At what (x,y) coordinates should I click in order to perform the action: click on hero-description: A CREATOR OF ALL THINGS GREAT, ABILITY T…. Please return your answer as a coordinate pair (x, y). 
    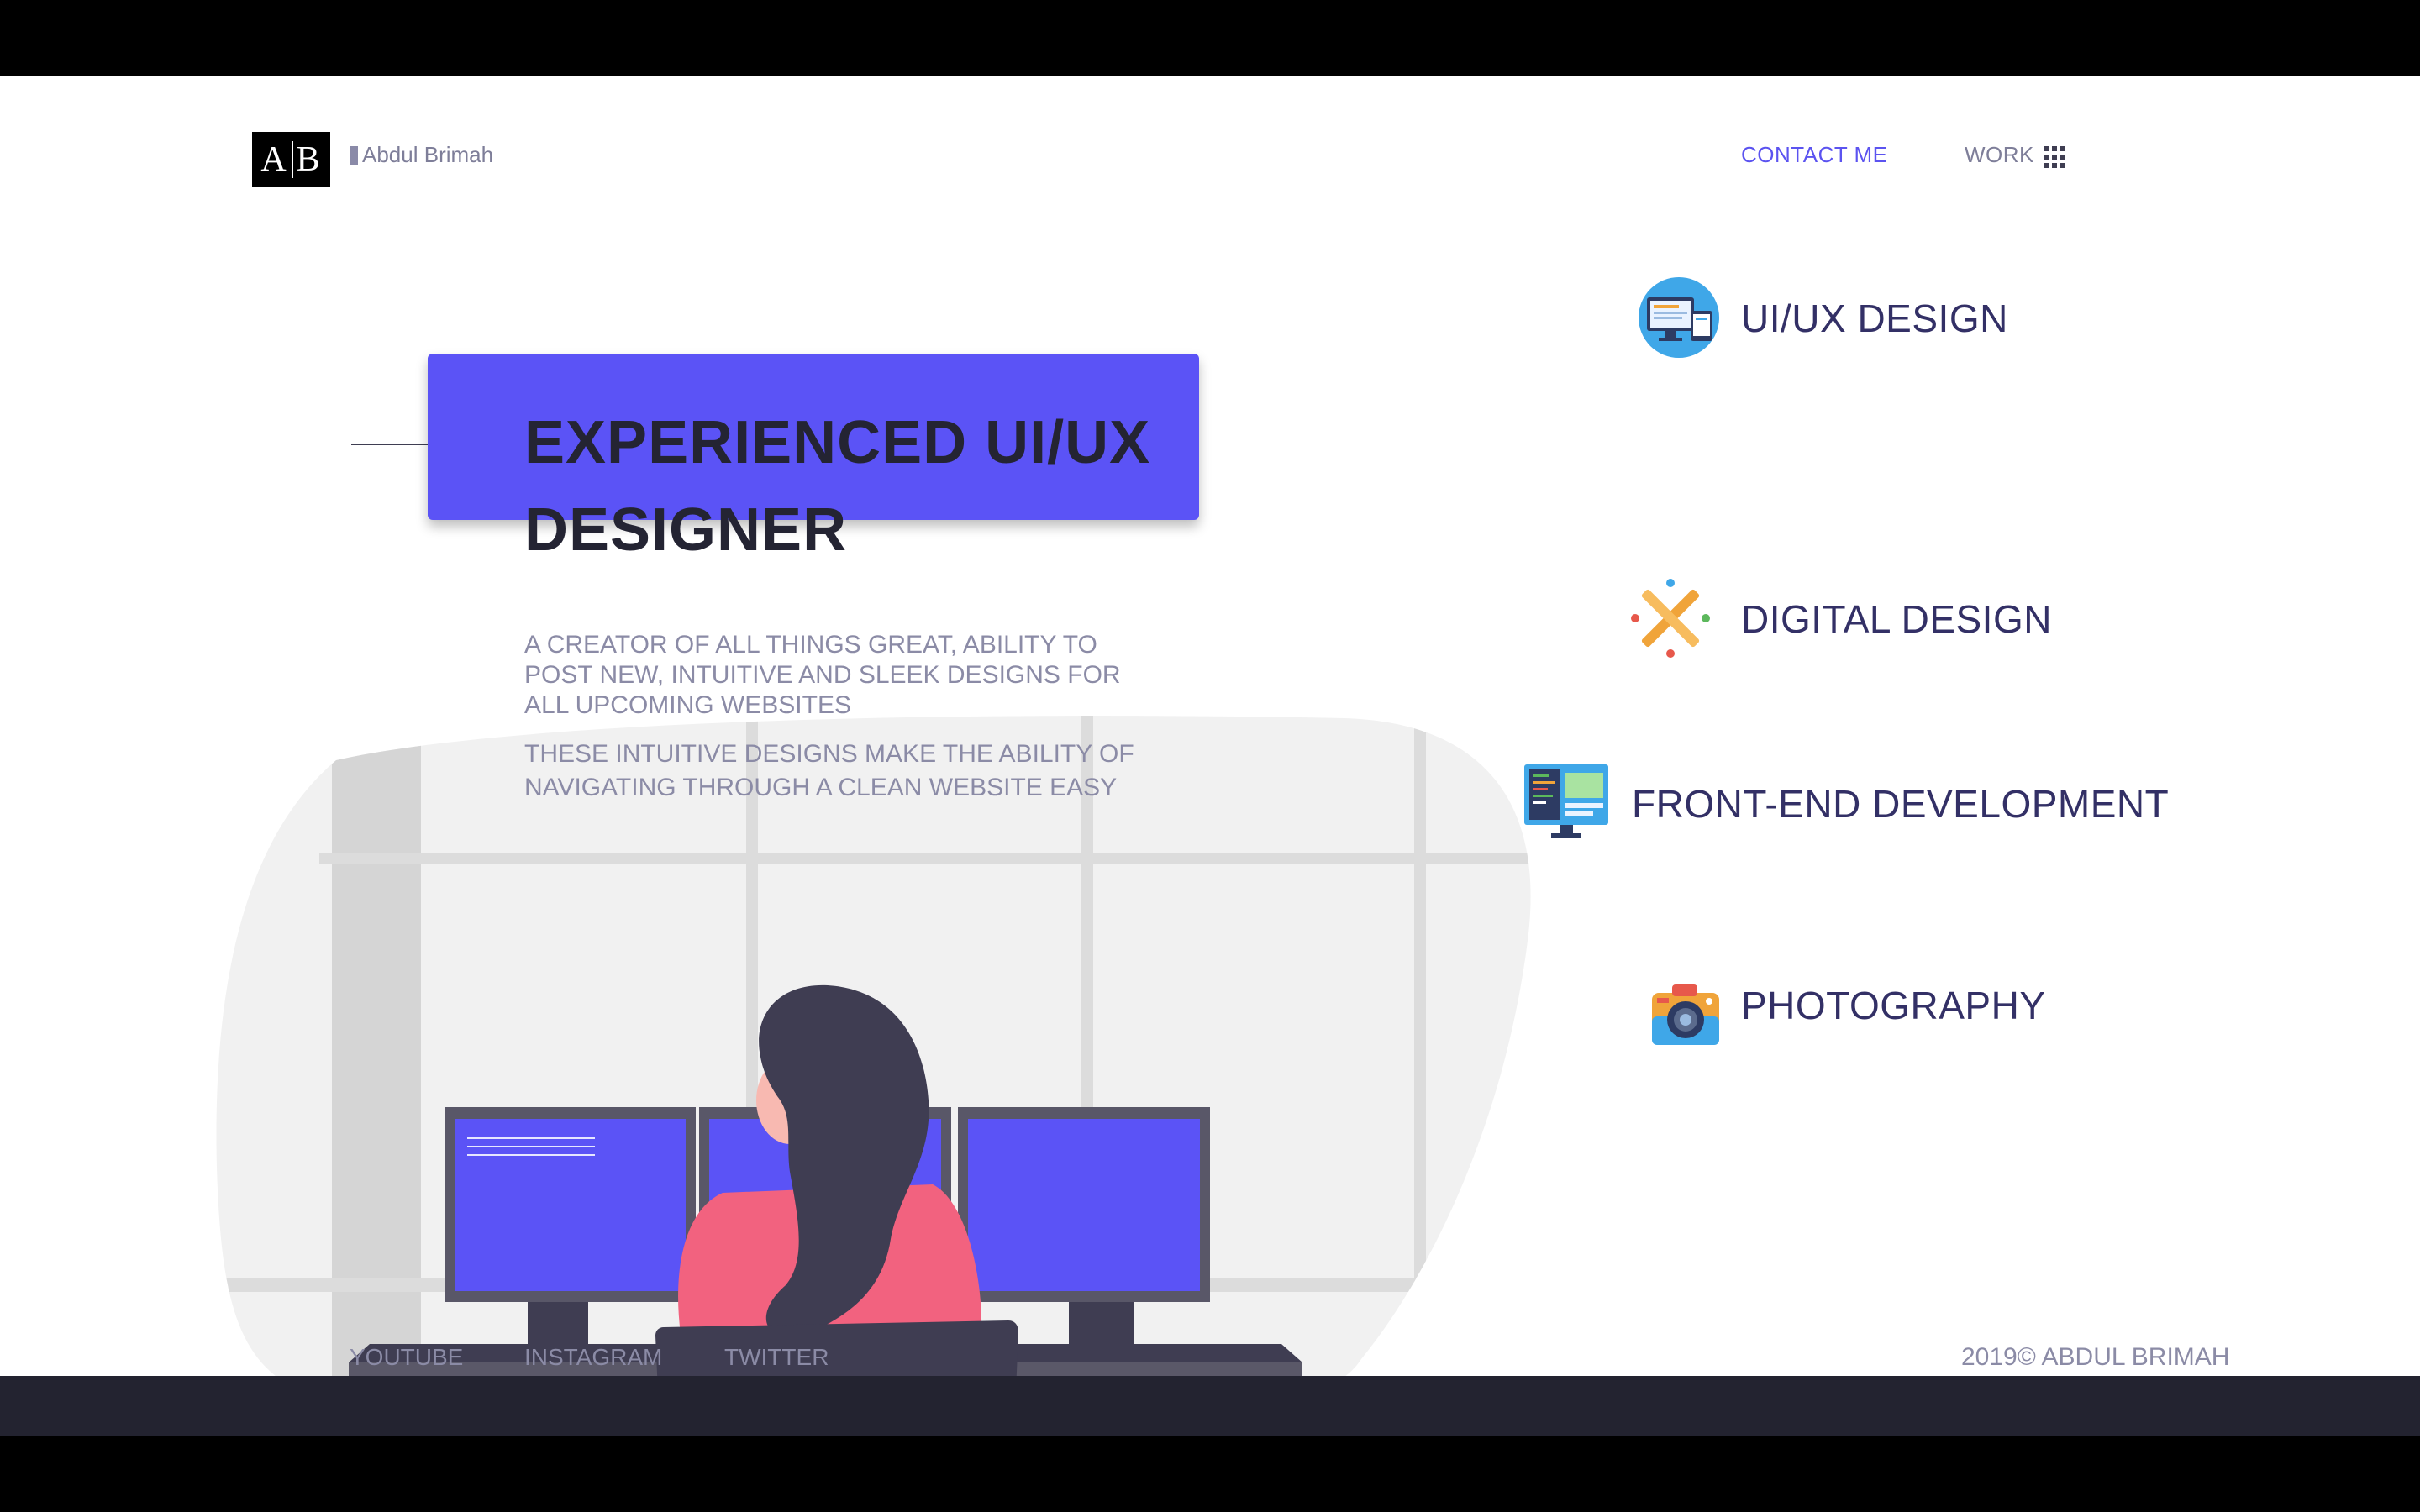
    Looking at the image, I should click on (823, 675).